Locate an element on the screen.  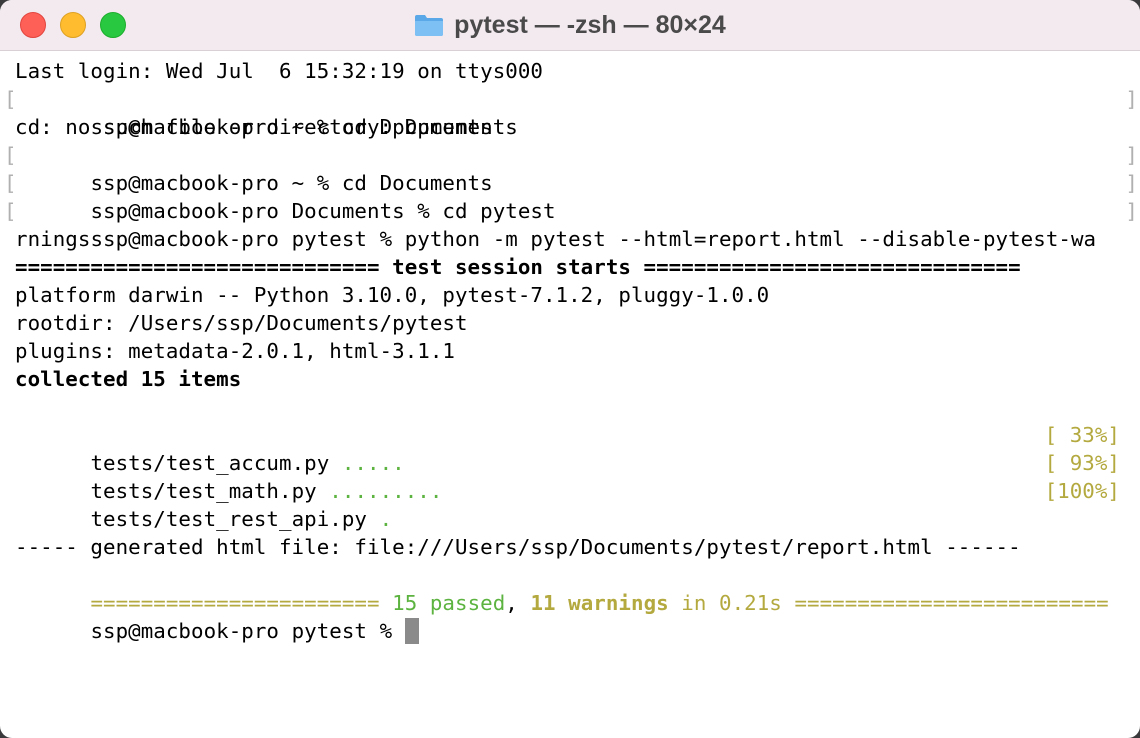
command-line: [ssp@macbook-pro ~ % cd Dpcuments] is located at coordinates (570, 112).